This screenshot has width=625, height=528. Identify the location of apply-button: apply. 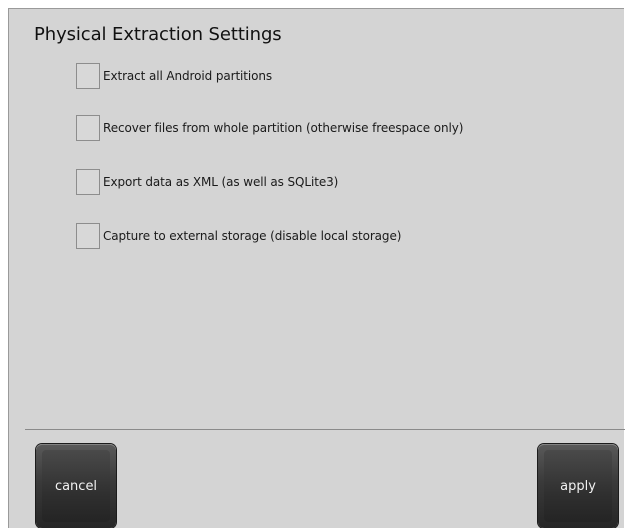
(578, 486).